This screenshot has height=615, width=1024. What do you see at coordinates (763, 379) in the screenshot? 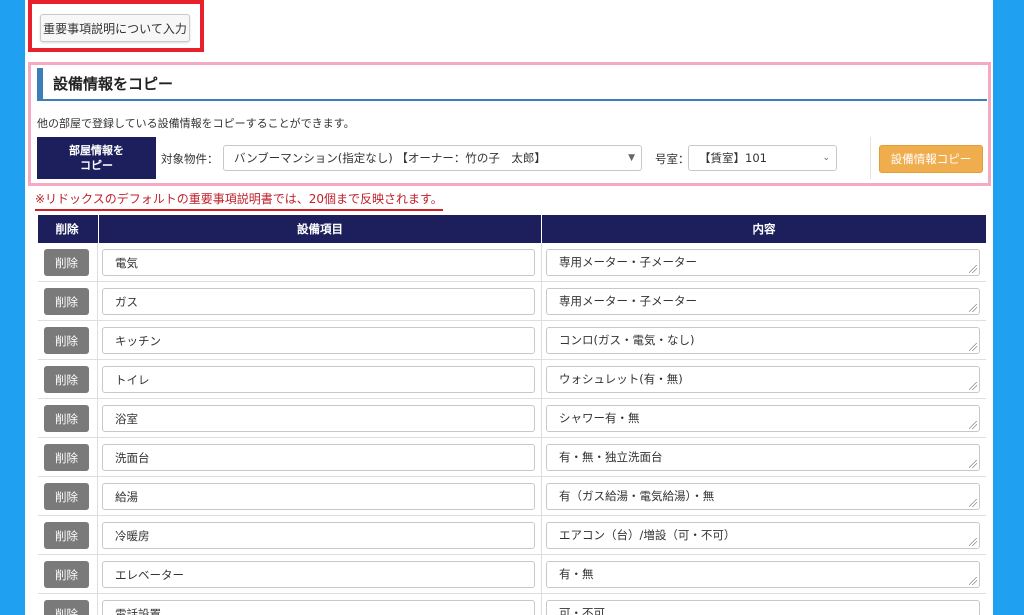
I see `equipment-content-textarea: ウォシュレット(有・無)` at bounding box center [763, 379].